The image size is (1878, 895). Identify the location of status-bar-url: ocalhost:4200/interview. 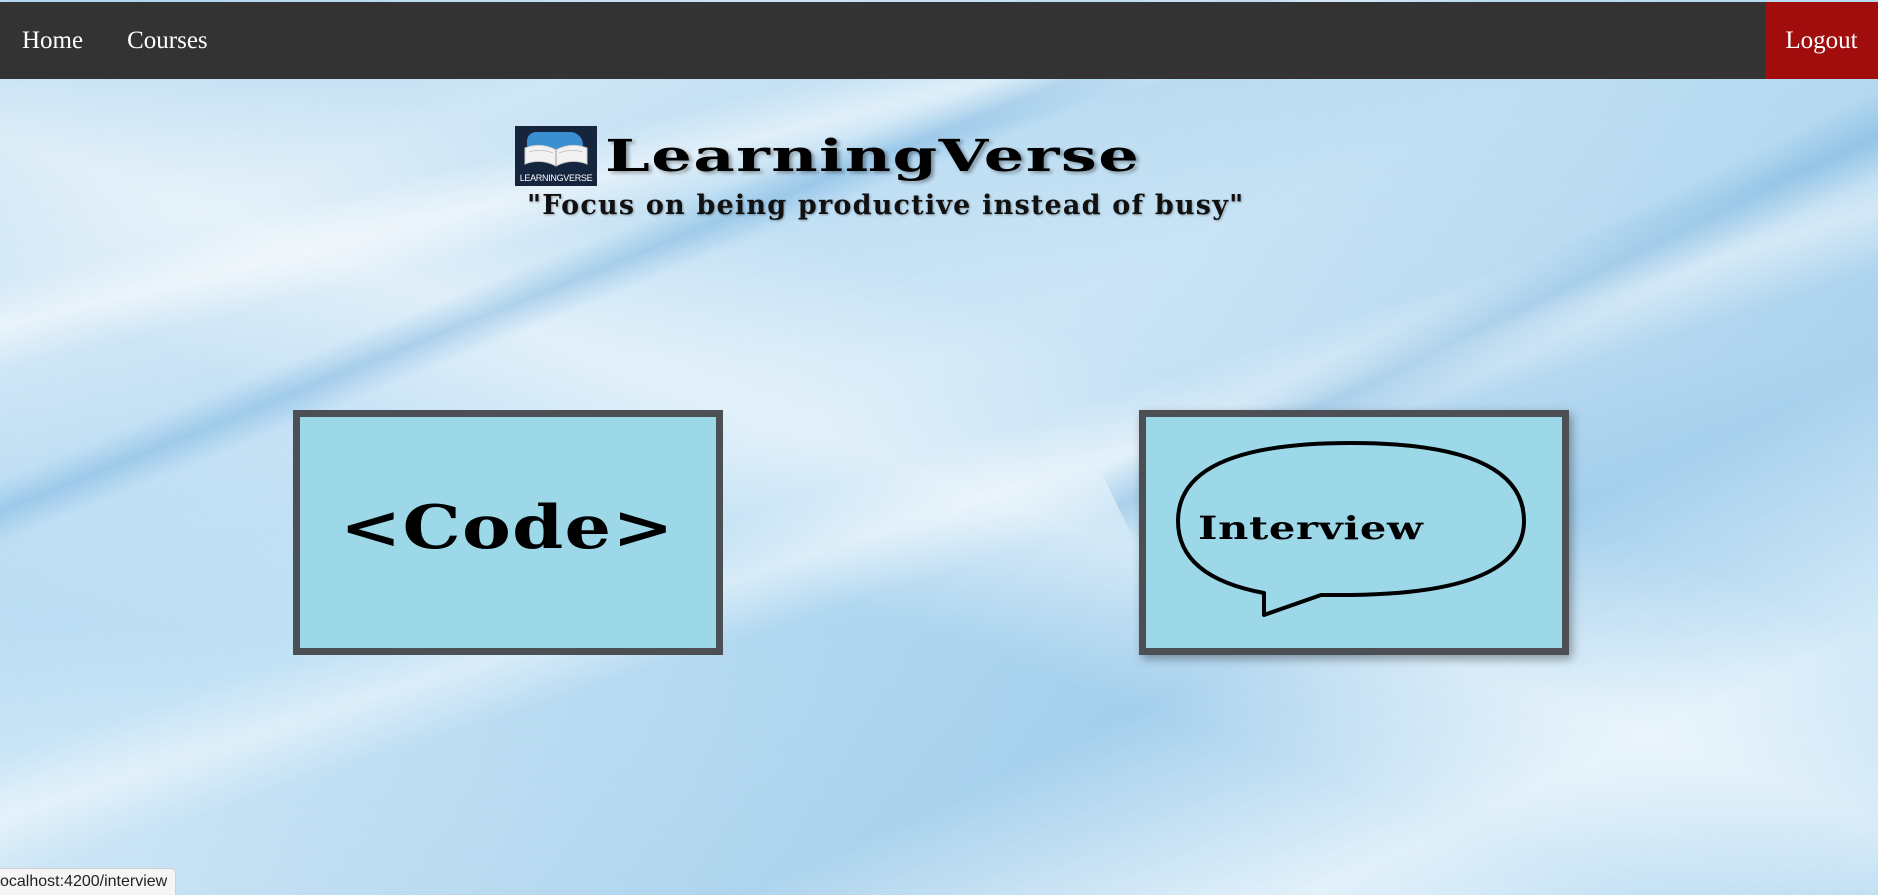
(88, 881).